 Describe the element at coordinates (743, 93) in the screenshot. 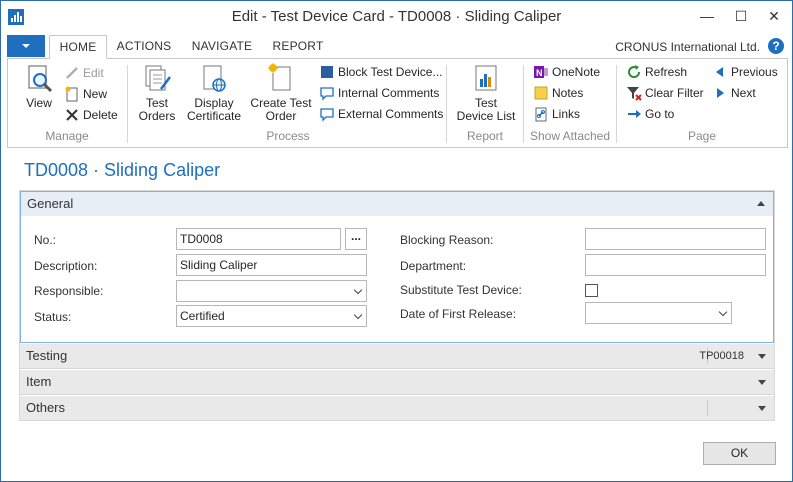

I see `next-label: Next` at that location.